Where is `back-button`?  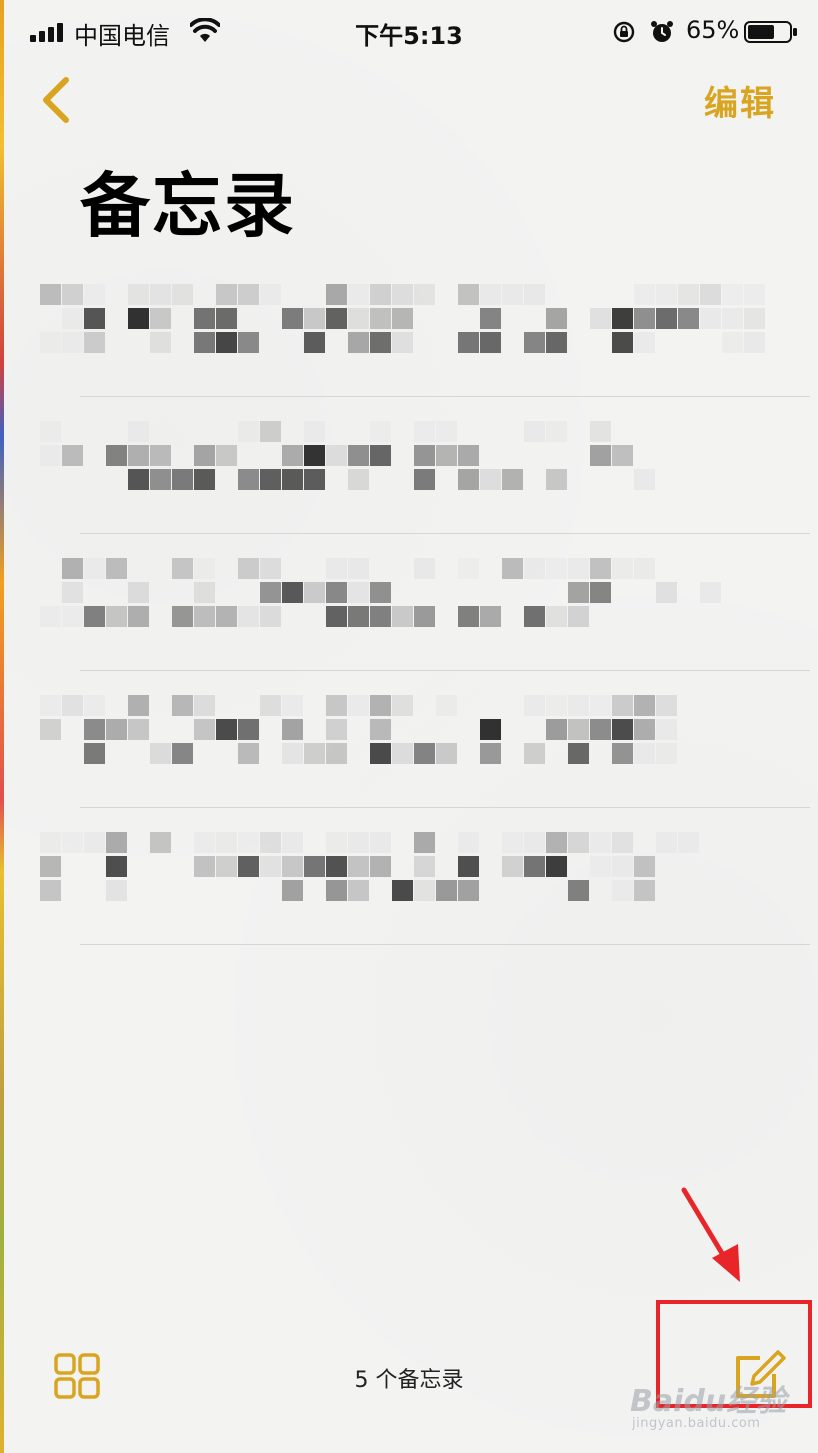 back-button is located at coordinates (56, 100).